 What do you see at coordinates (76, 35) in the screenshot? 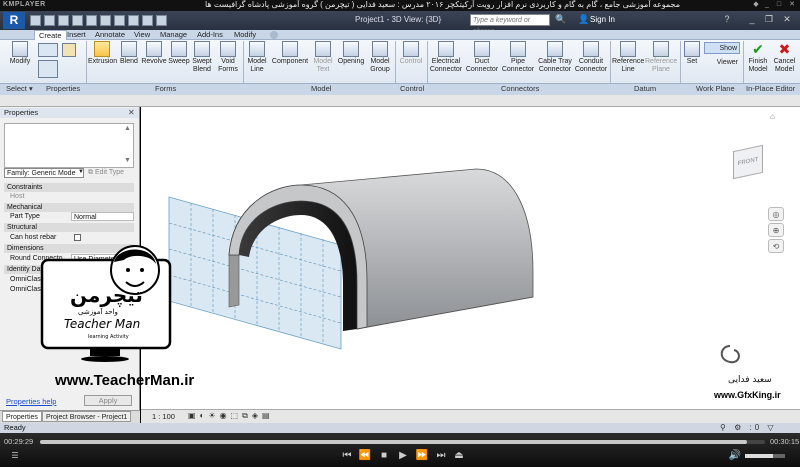
I see `tab-insert: Insert` at bounding box center [76, 35].